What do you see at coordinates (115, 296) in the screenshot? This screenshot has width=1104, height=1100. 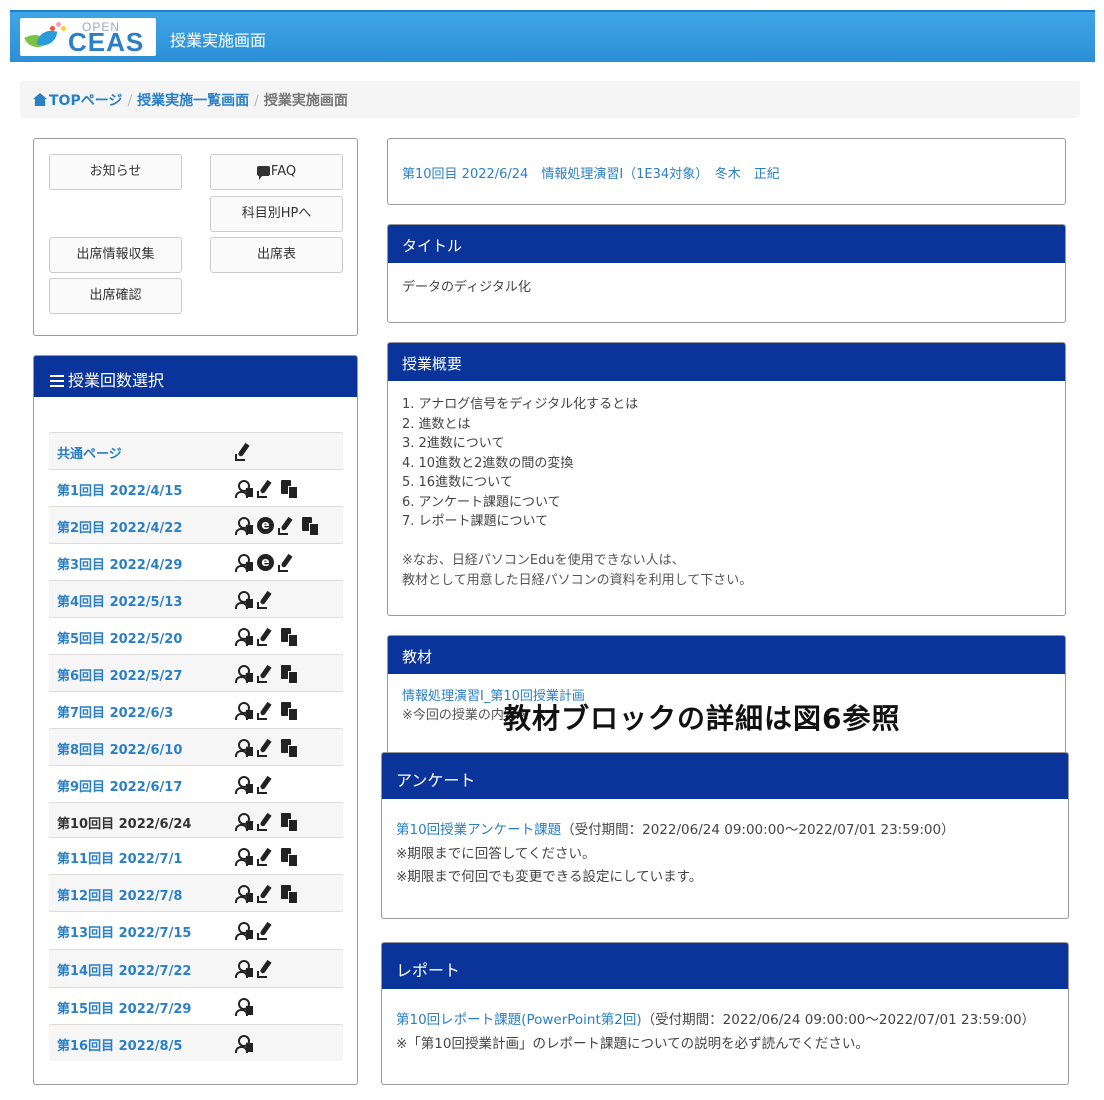 I see `attendance-check-button: 出席確認` at bounding box center [115, 296].